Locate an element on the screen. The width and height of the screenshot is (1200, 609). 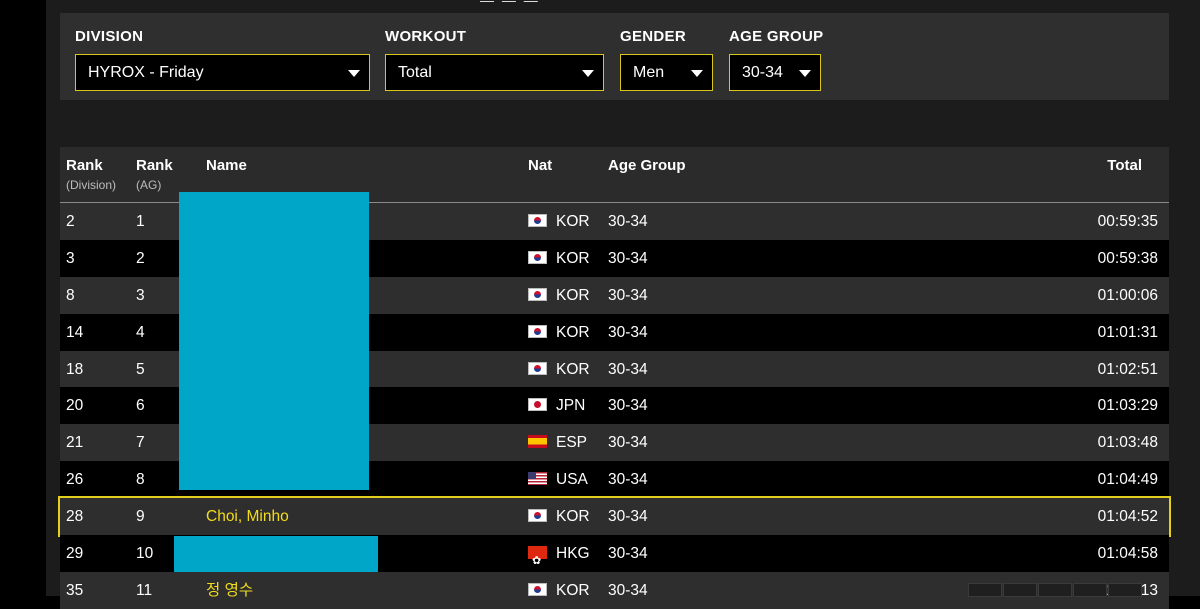
total-time: 01:04:52 is located at coordinates (1127, 517).